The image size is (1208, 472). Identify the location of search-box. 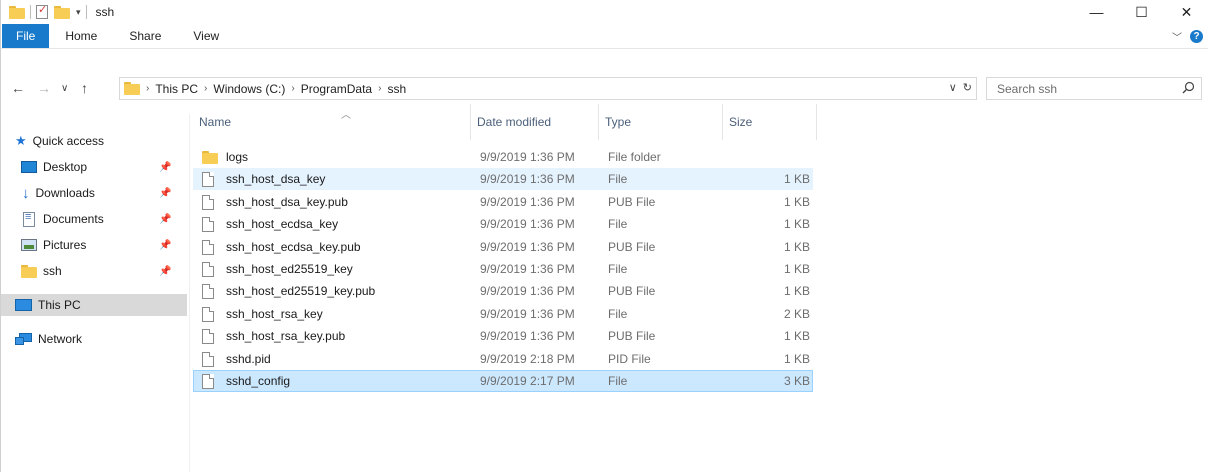
(1094, 88).